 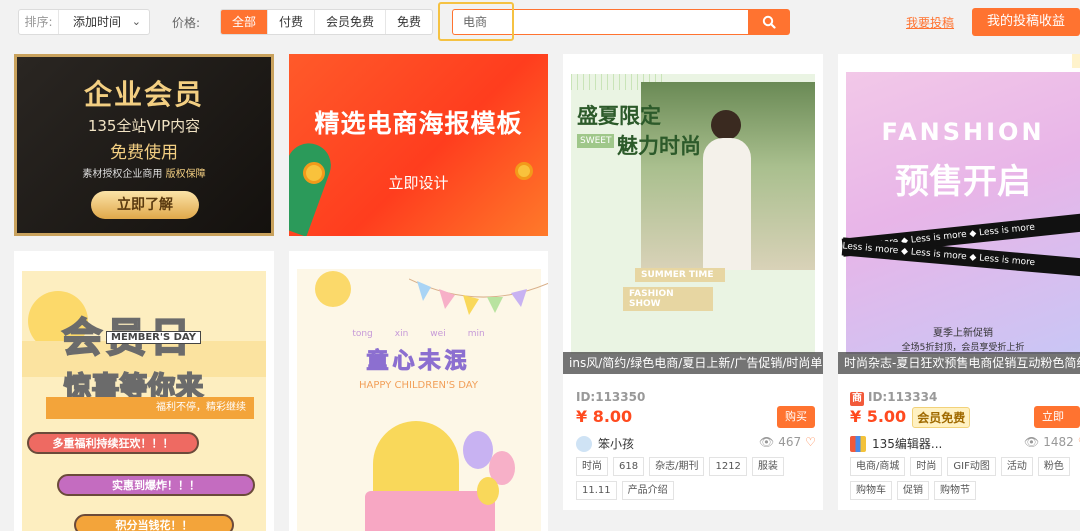 I want to click on use-now-button: 立即使用, so click(x=1057, y=425).